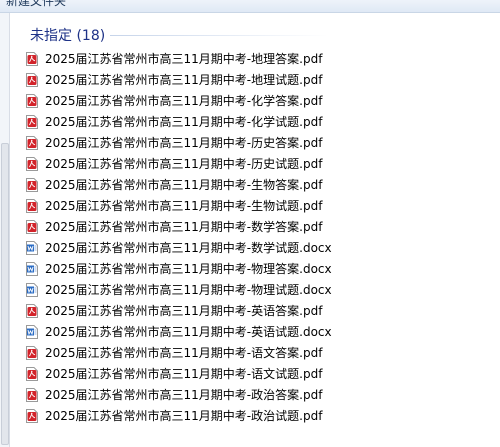 This screenshot has height=447, width=500. Describe the element at coordinates (184, 59) in the screenshot. I see `file-name: 2025届江苏省常州市高三11月期中考-地理答案.pdf` at that location.